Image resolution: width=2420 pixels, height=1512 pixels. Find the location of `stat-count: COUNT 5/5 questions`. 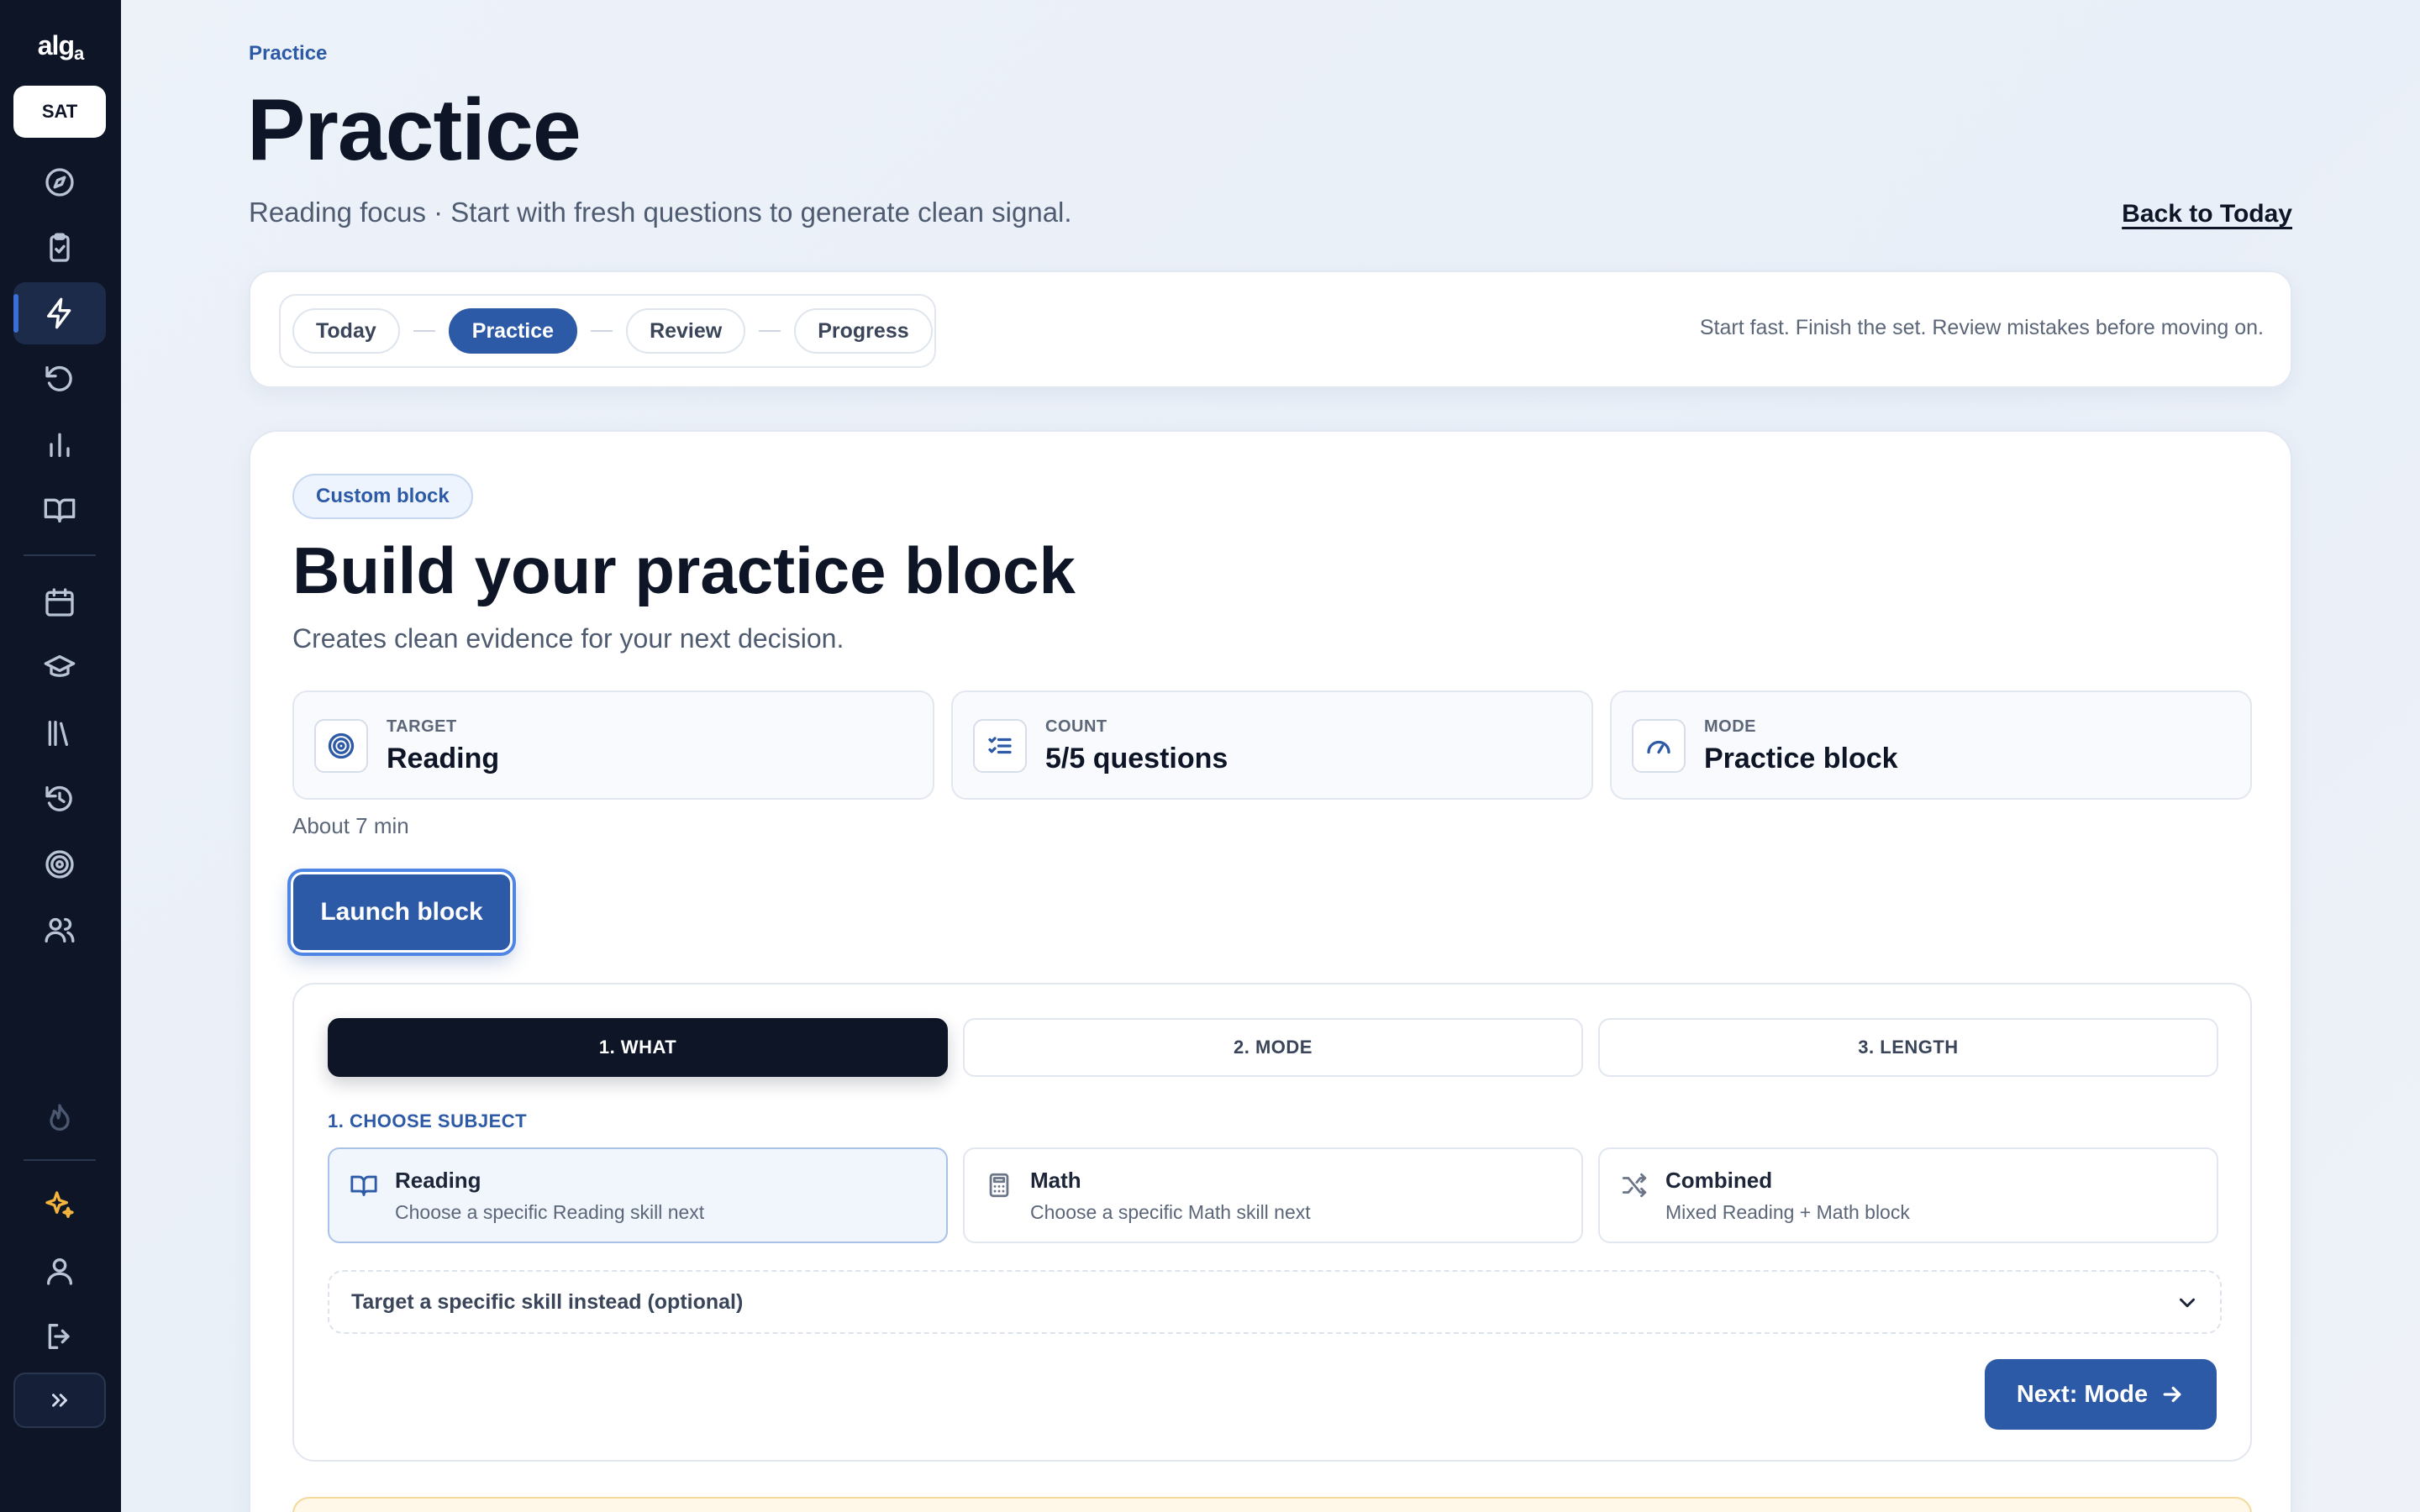

stat-count: COUNT 5/5 questions is located at coordinates (1272, 745).